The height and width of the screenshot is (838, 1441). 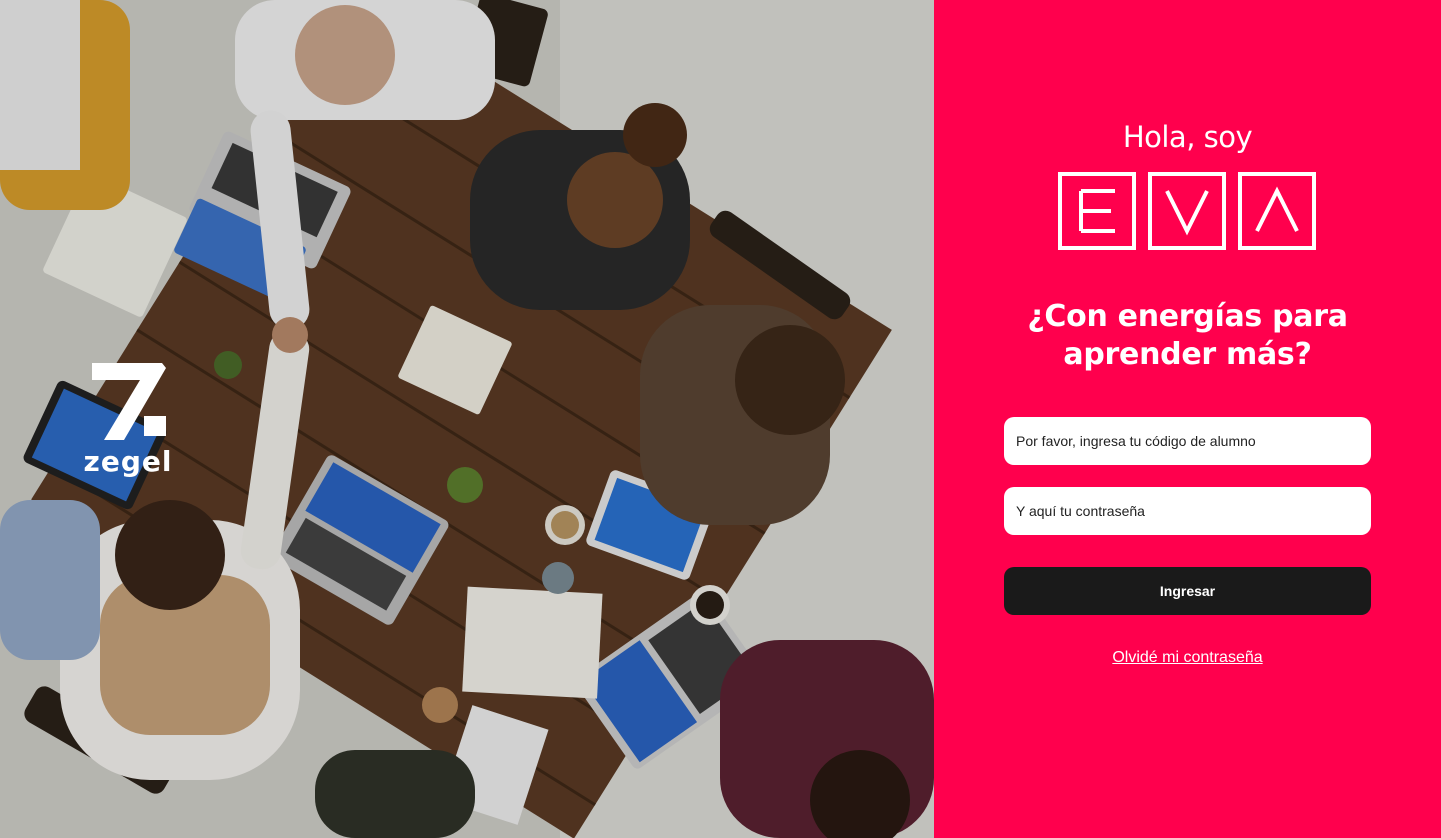 What do you see at coordinates (129, 401) in the screenshot?
I see `zegel-seven-logo-icon` at bounding box center [129, 401].